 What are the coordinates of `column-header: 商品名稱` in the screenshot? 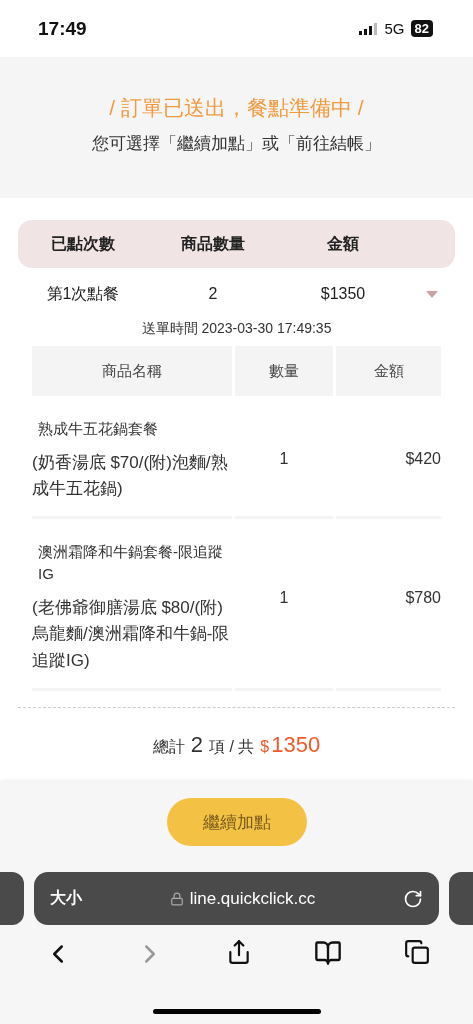 It's located at (132, 371).